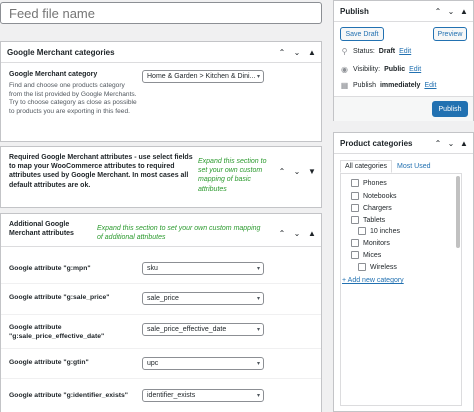 The width and height of the screenshot is (474, 412). I want to click on category-item: Mices, so click(366, 255).